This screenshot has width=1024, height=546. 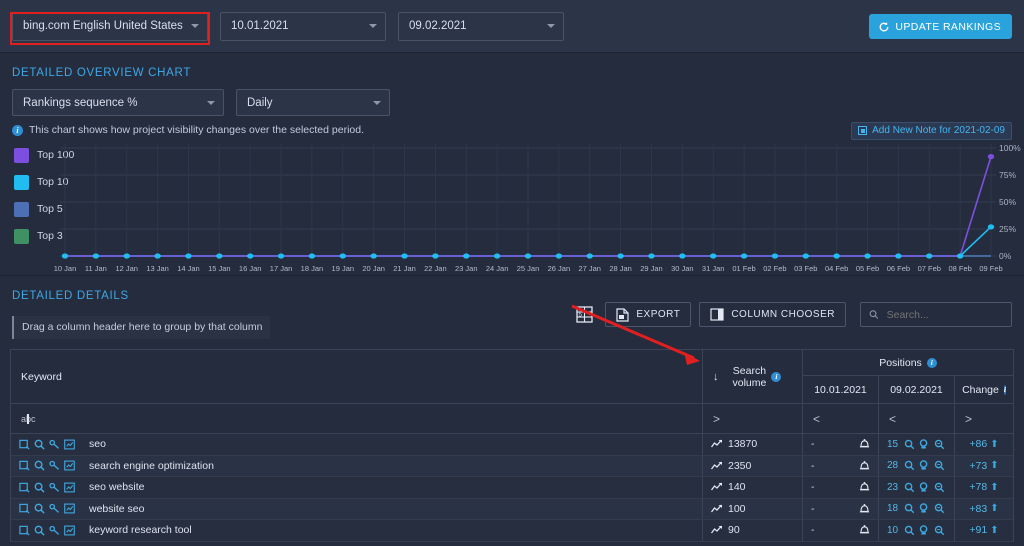 What do you see at coordinates (716, 376) in the screenshot?
I see `sort-descending-icon: ↓` at bounding box center [716, 376].